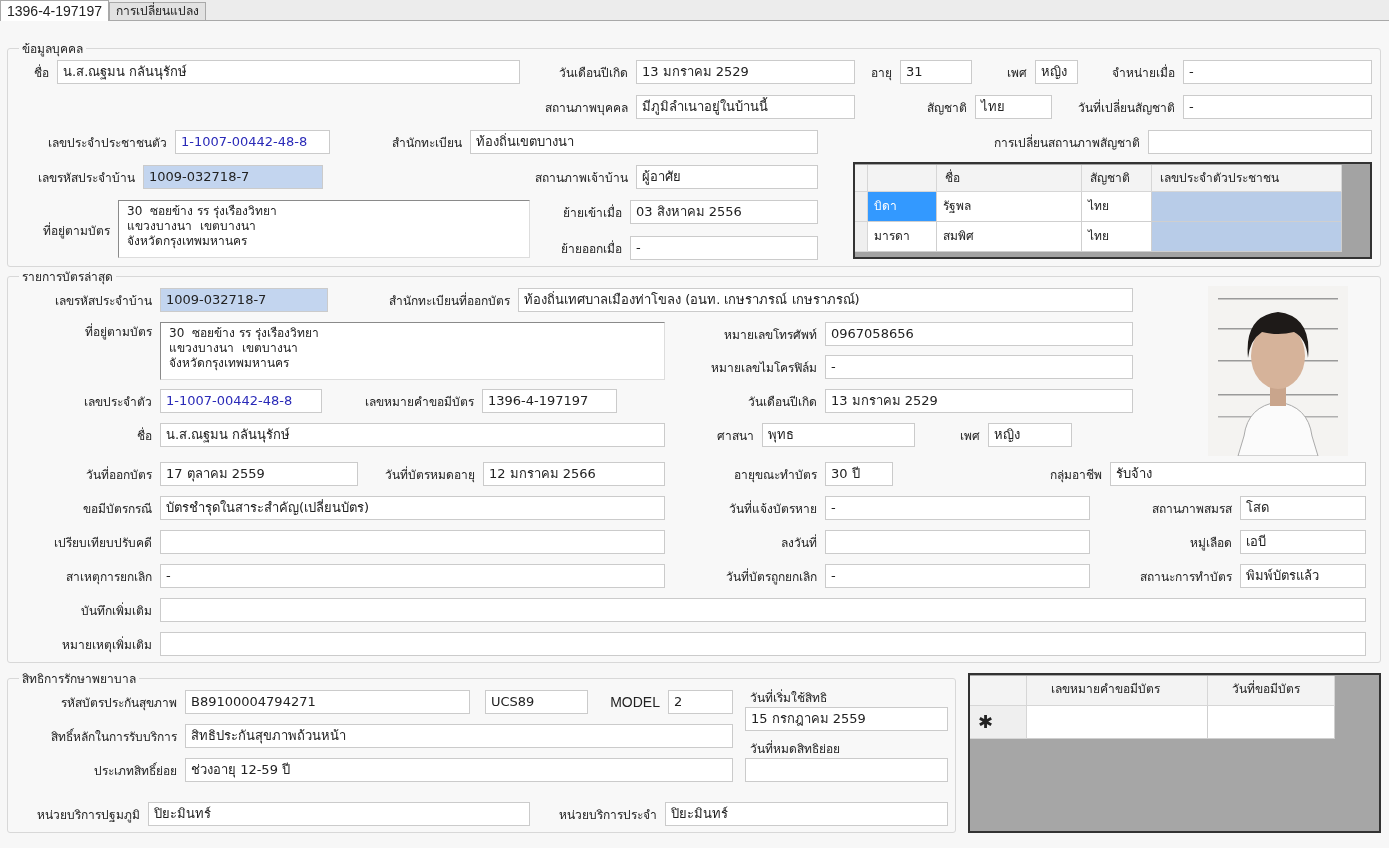  Describe the element at coordinates (108, 143) in the screenshot. I see `field-label: เลขประจำประชาชนตัว` at that location.